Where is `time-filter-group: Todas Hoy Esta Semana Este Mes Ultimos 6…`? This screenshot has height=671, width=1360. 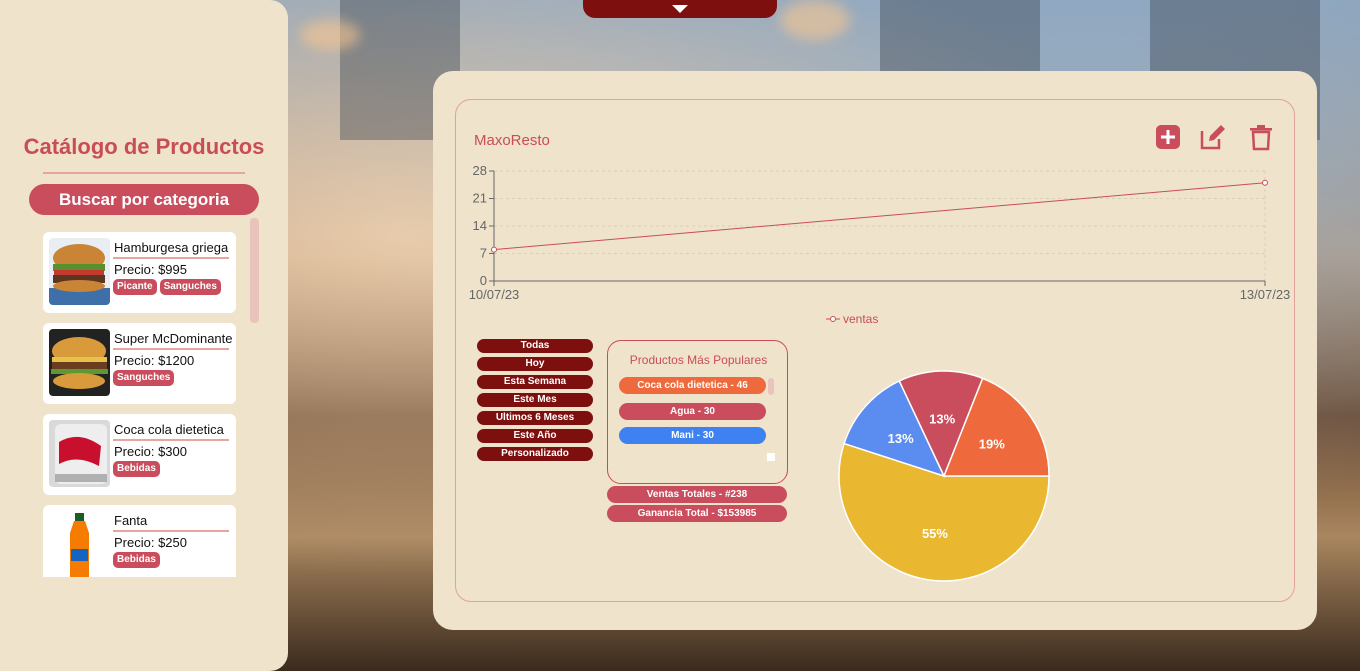
time-filter-group: Todas Hoy Esta Semana Este Mes Ultimos 6… is located at coordinates (535, 402).